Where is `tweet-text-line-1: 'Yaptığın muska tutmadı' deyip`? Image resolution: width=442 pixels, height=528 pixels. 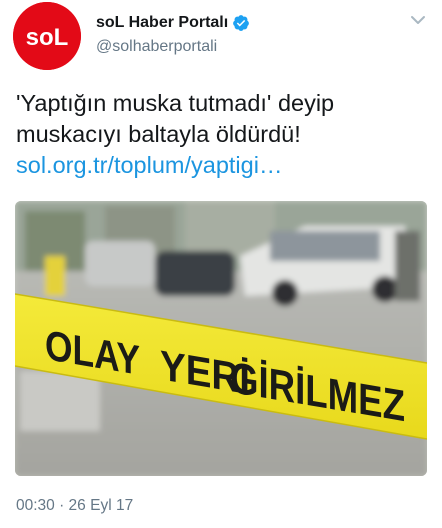
tweet-text-line-1: 'Yaptığın muska tutmadı' deyip is located at coordinates (175, 103).